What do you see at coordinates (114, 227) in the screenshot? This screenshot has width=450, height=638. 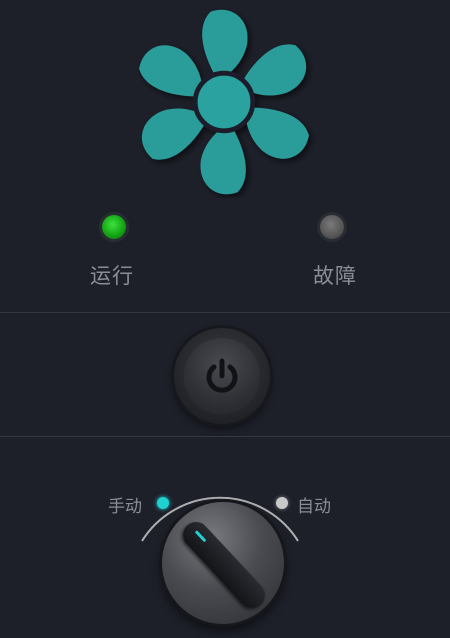 I see `run-indicator-lamp` at bounding box center [114, 227].